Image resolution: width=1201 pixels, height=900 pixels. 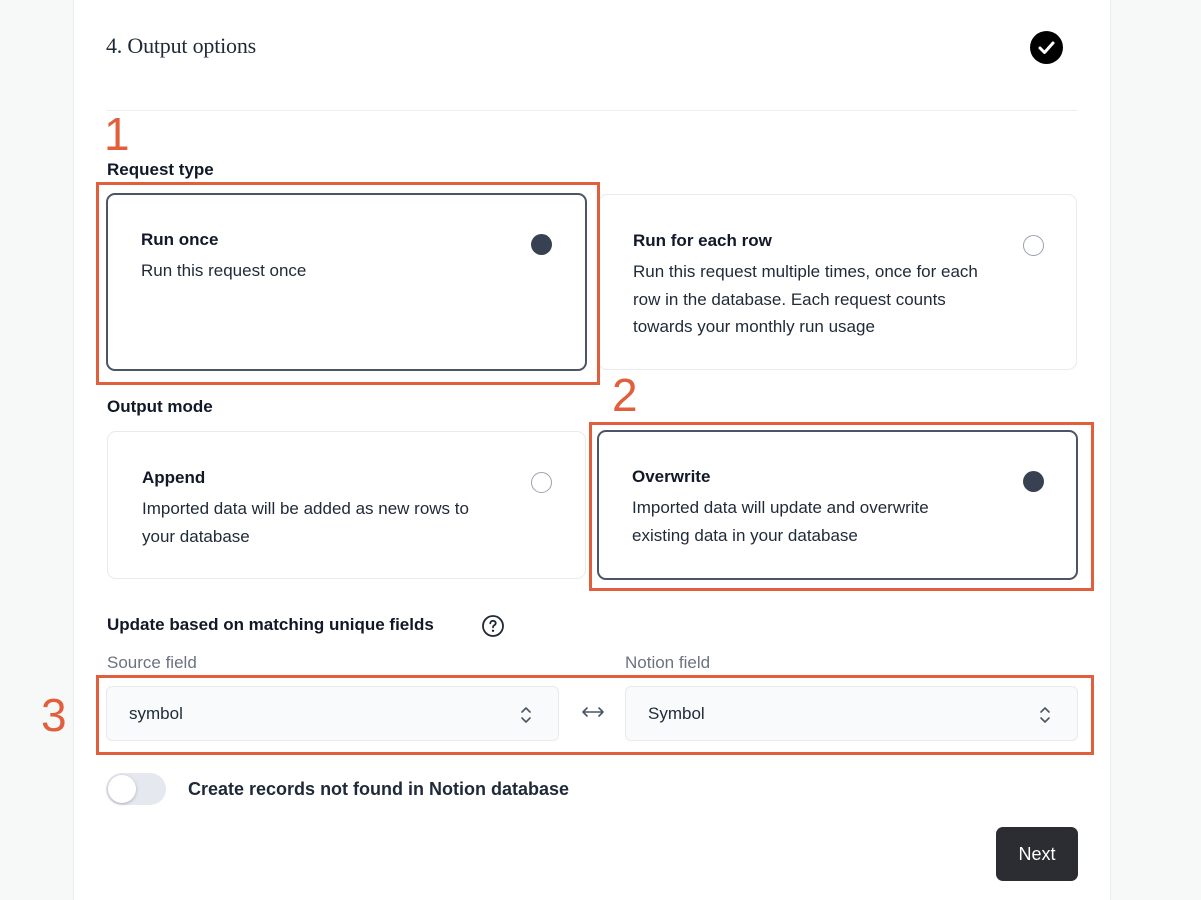 I want to click on output-mode-label: Output mode, so click(x=160, y=406).